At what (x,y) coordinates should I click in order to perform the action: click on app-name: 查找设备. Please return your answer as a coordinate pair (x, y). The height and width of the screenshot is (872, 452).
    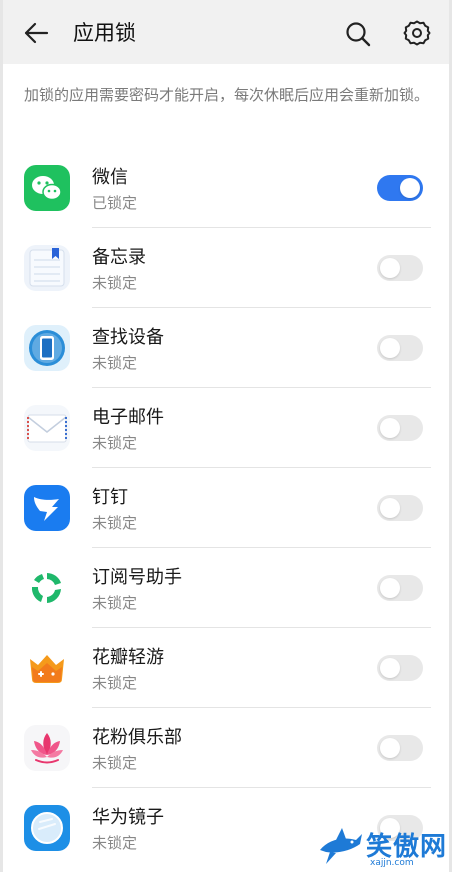
    Looking at the image, I should click on (128, 337).